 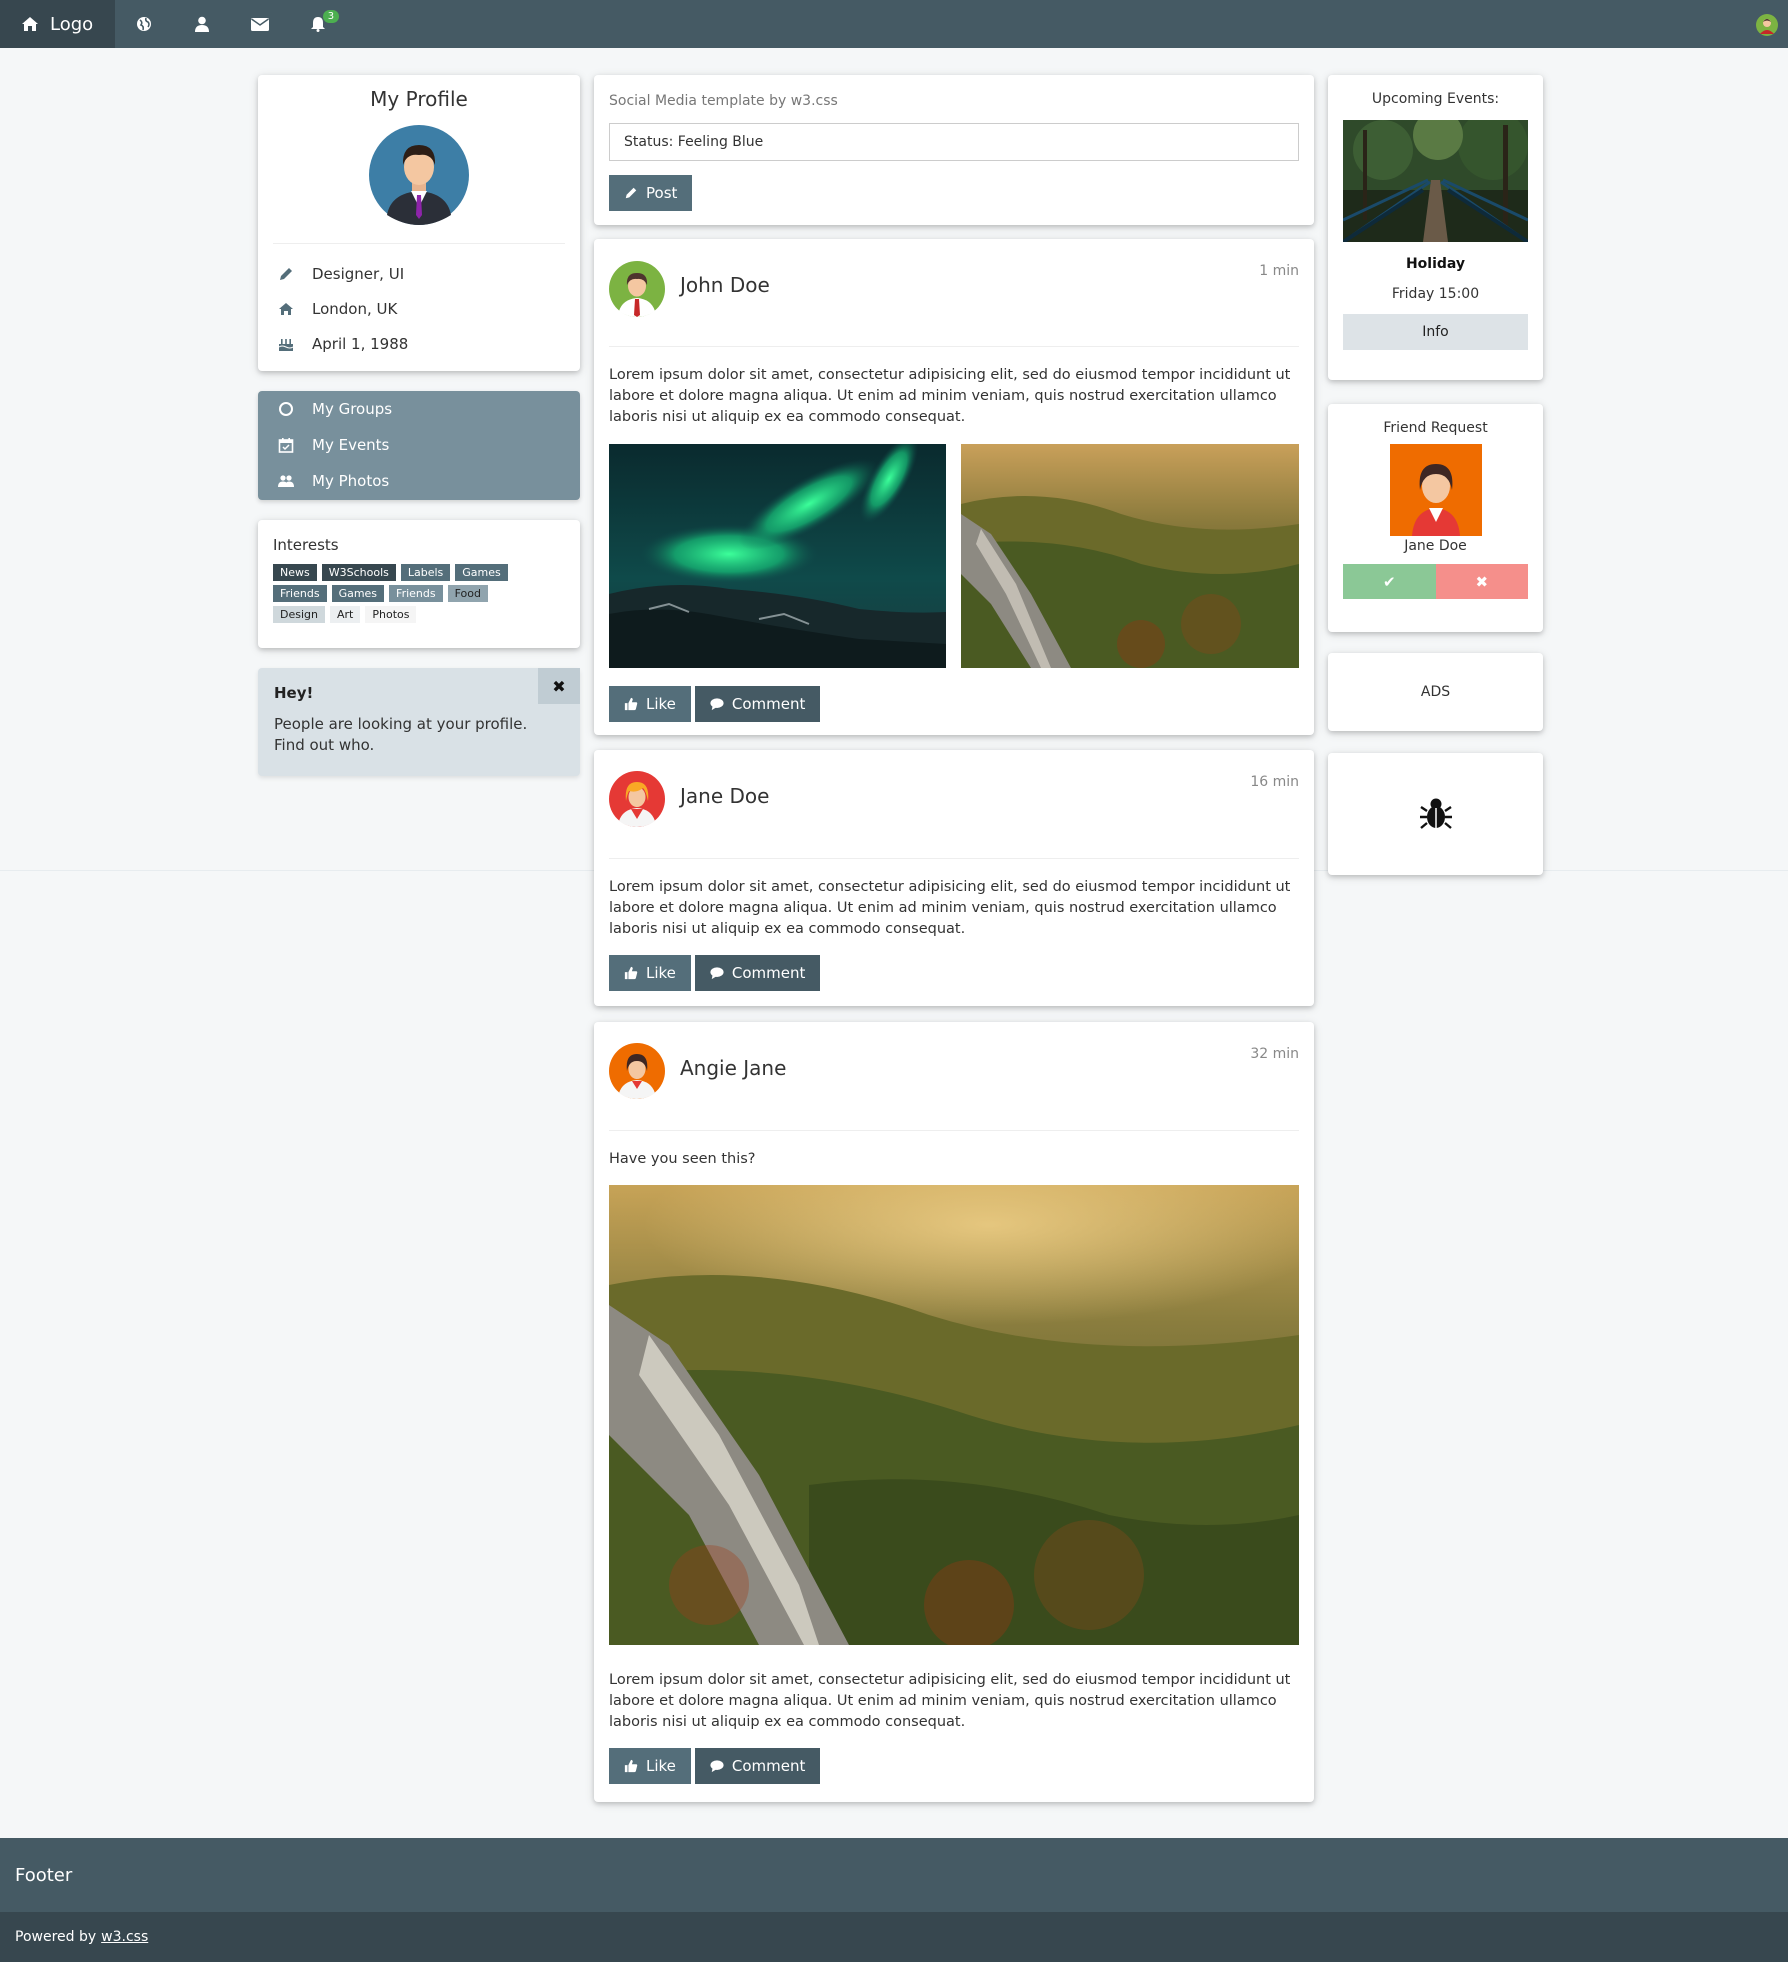 What do you see at coordinates (416, 593) in the screenshot?
I see `interest-tag: Friends` at bounding box center [416, 593].